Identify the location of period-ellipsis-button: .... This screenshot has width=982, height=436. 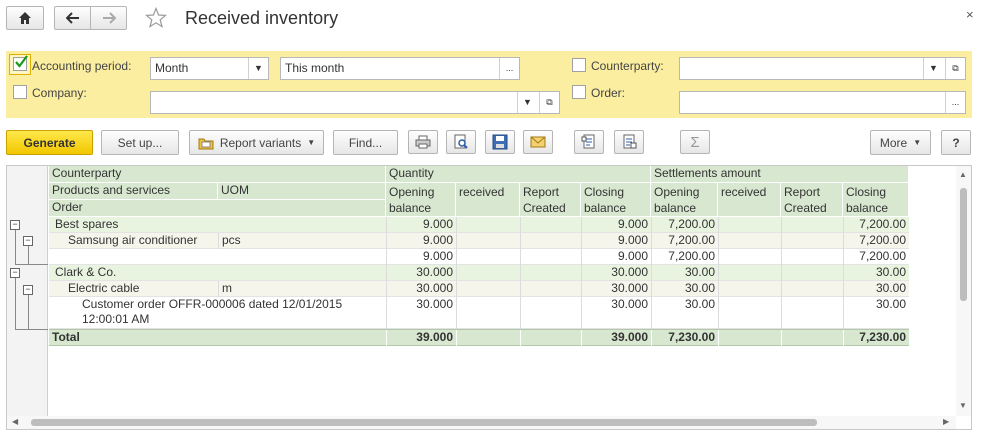
(509, 68).